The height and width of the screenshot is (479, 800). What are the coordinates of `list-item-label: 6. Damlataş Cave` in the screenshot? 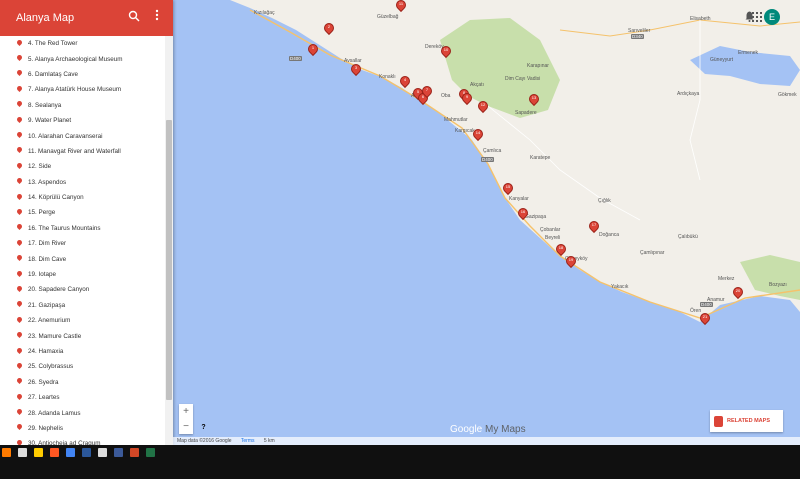 It's located at (53, 74).